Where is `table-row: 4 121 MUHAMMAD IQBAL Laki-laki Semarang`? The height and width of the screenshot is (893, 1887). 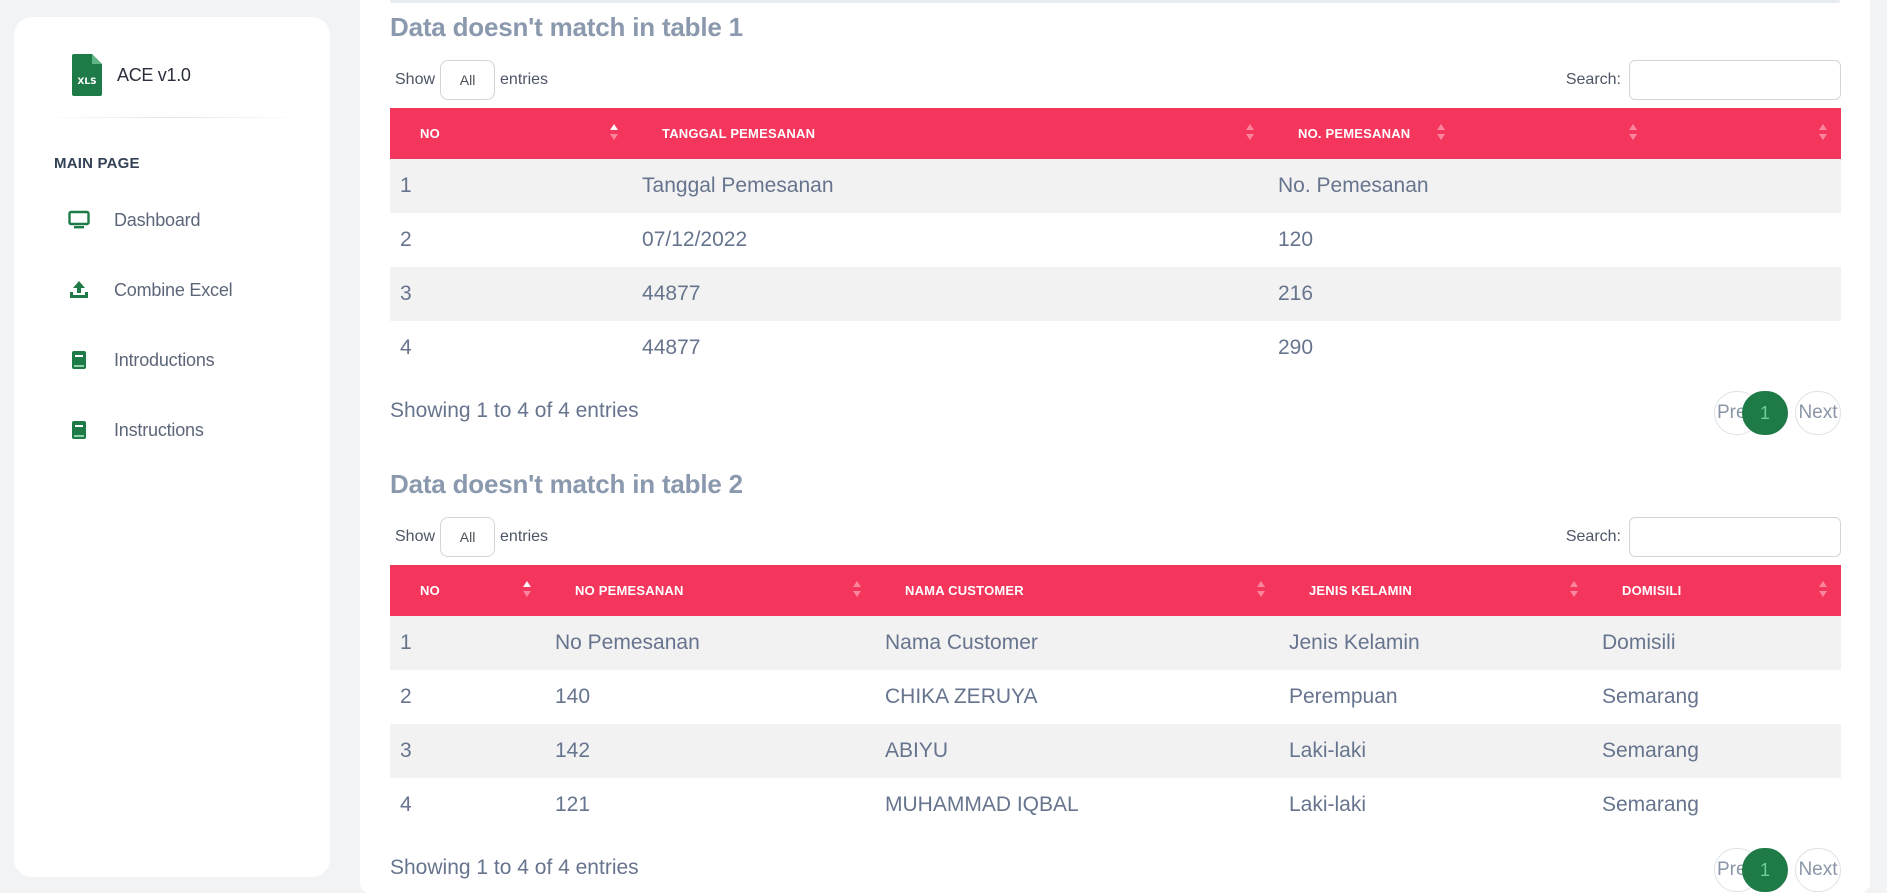 table-row: 4 121 MUHAMMAD IQBAL Laki-laki Semarang is located at coordinates (1115, 805).